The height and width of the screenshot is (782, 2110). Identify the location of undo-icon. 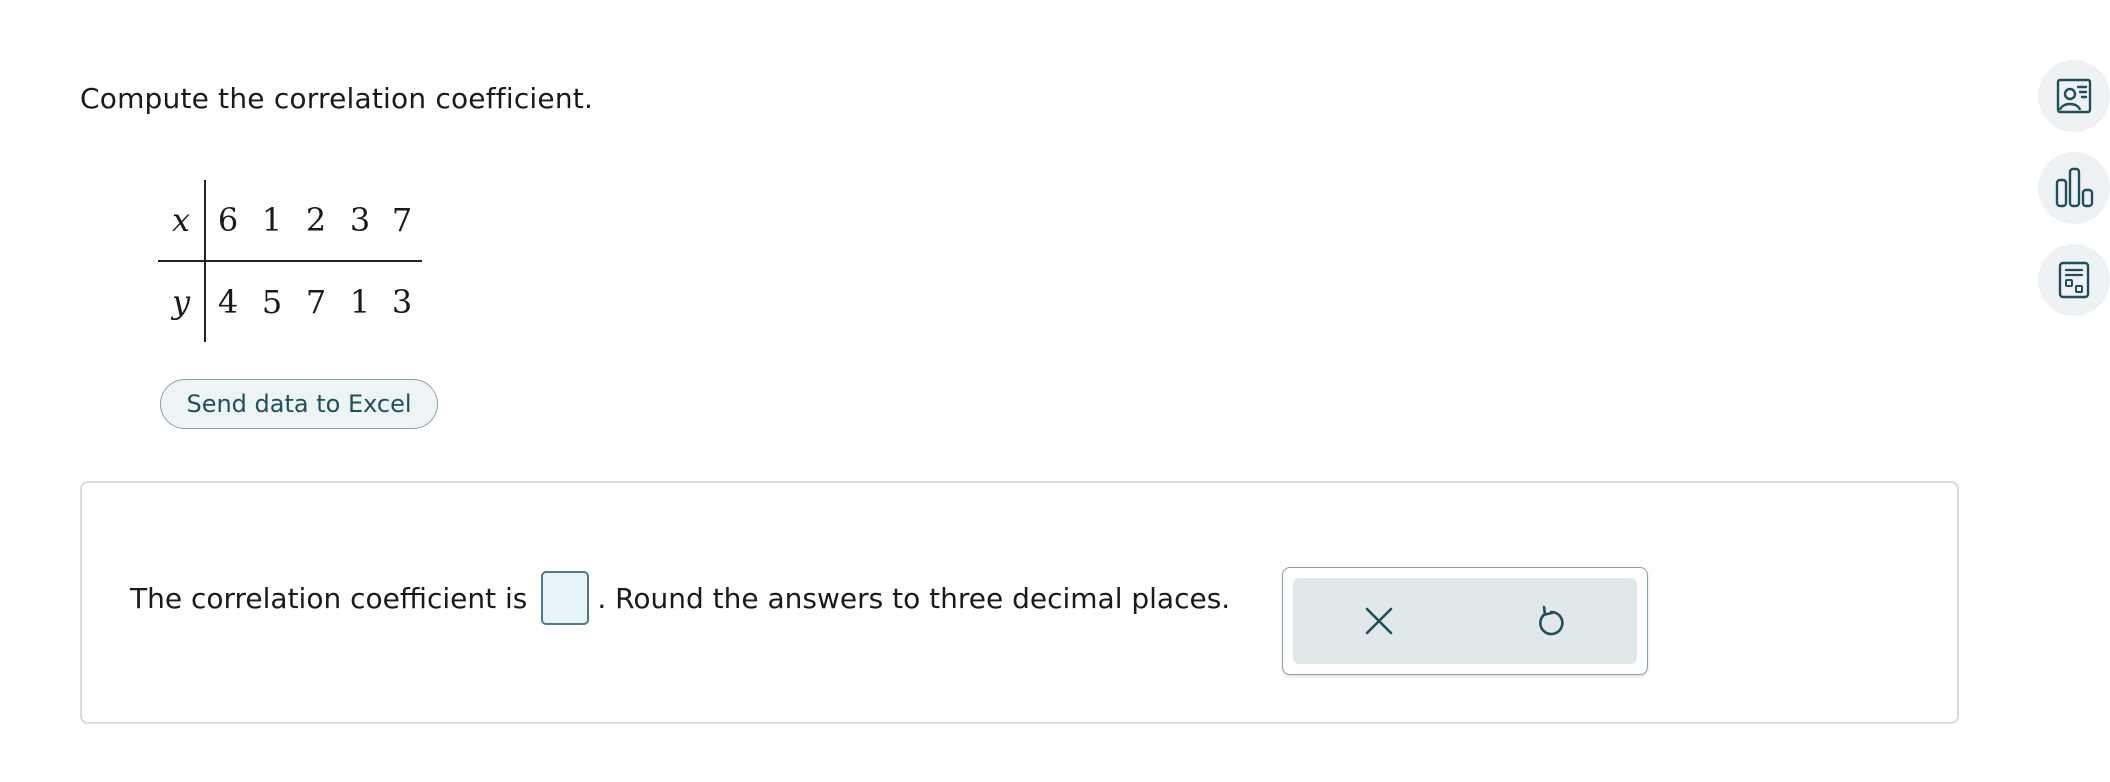
(1551, 620).